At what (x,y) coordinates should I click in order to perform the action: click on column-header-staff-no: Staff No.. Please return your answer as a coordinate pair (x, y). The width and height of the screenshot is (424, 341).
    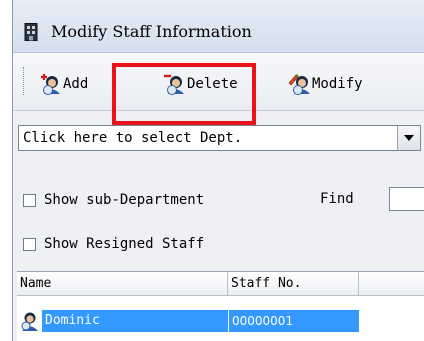
    Looking at the image, I should click on (293, 284).